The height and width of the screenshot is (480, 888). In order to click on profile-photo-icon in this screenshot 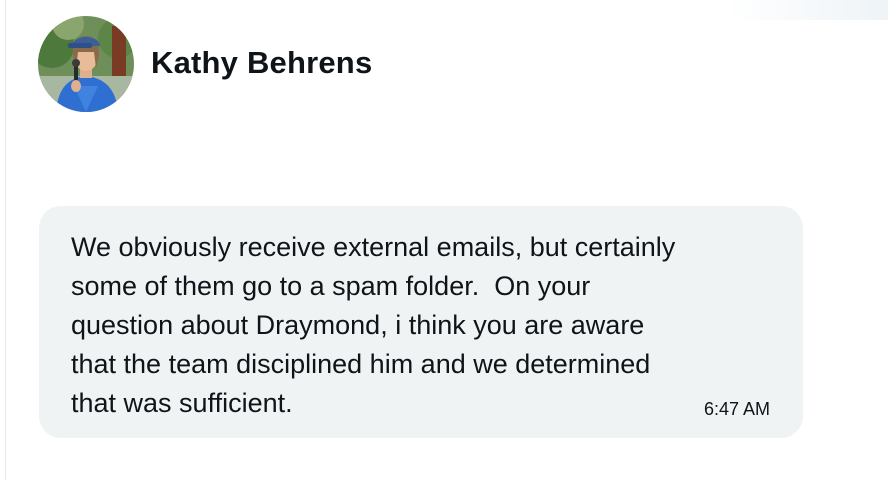, I will do `click(86, 64)`.